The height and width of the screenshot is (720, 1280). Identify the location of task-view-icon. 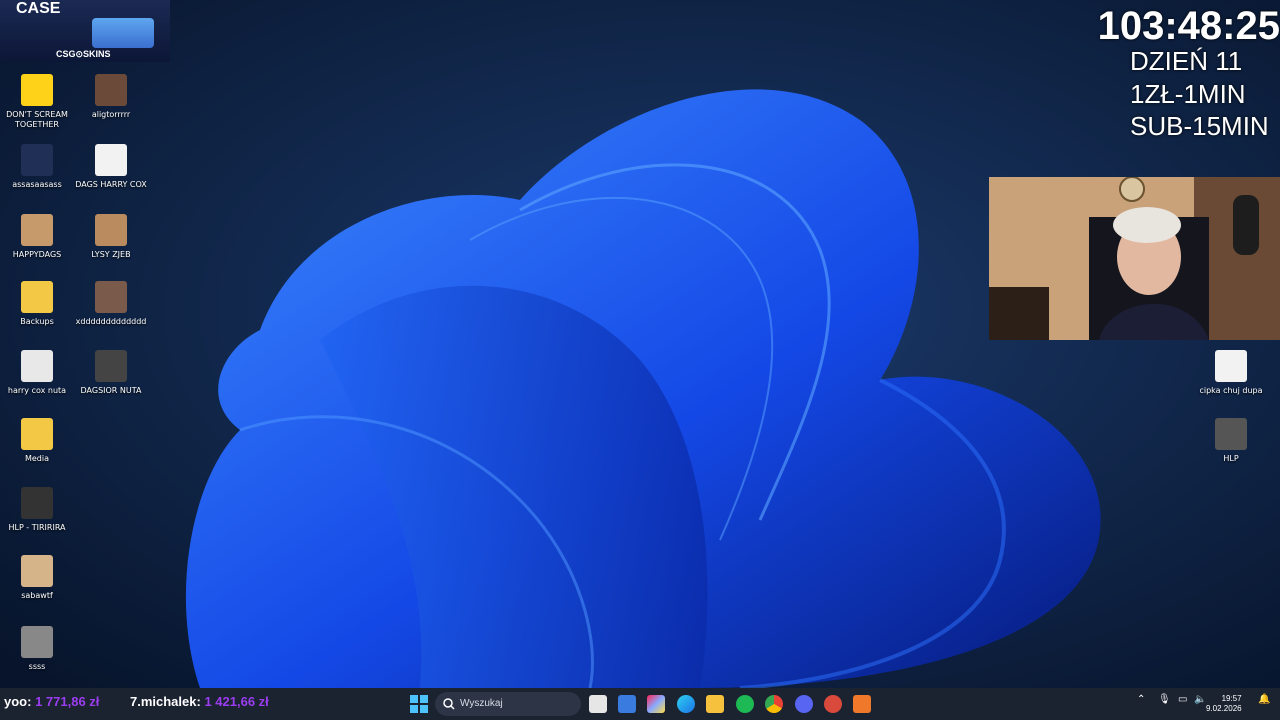
(598, 704).